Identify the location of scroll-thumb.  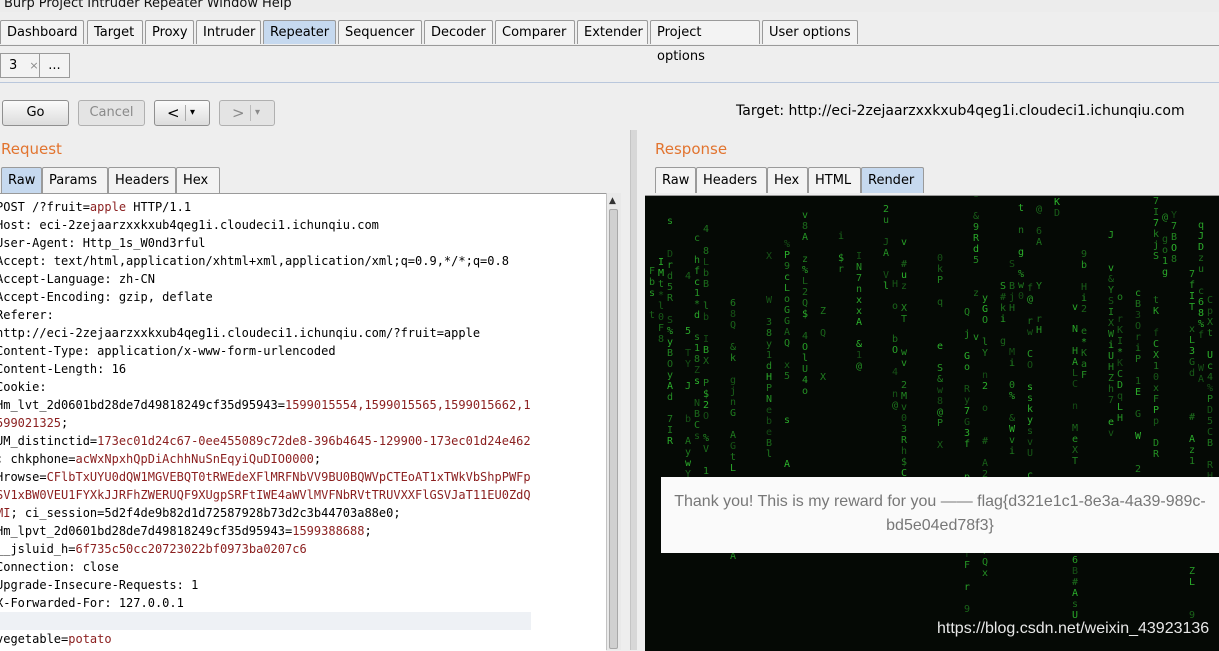
(613, 429).